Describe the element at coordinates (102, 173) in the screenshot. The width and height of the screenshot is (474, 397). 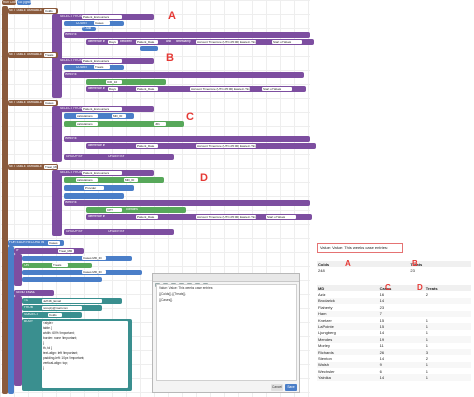
I see `select-table-d: Patient_Encounters` at that location.